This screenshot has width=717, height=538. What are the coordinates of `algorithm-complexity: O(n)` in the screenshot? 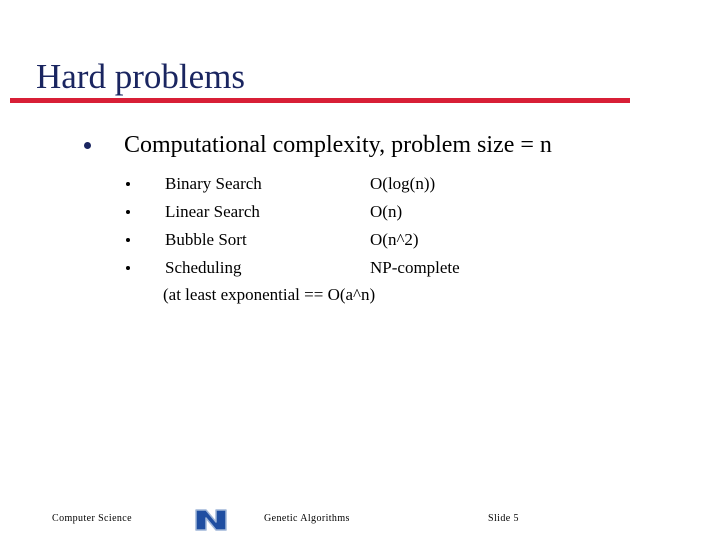 It's located at (386, 211).